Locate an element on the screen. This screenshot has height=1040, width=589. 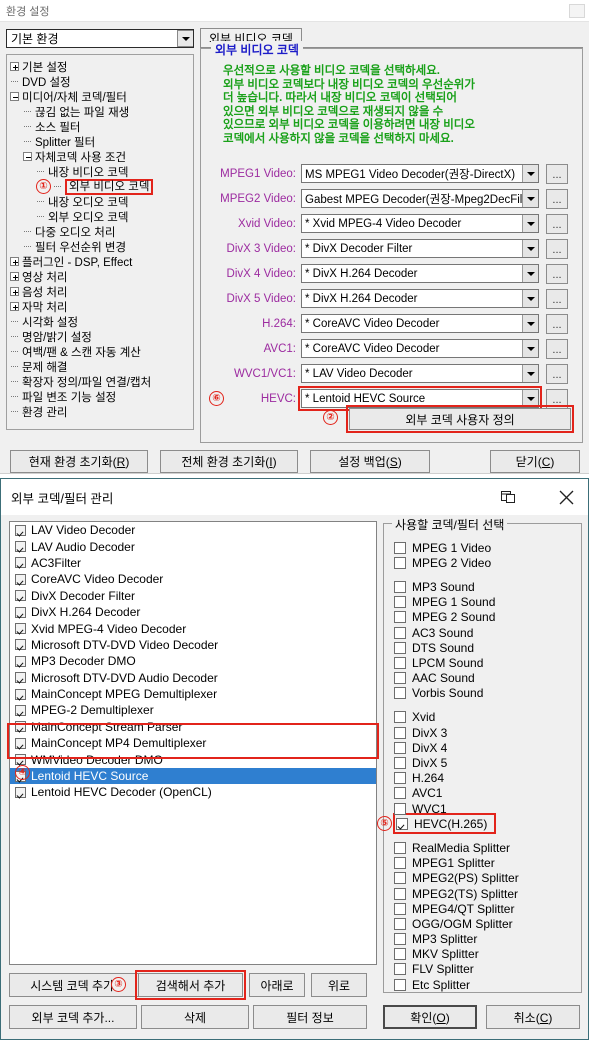
list-item: MainConcept MPEG Demultiplexer is located at coordinates (193, 694).